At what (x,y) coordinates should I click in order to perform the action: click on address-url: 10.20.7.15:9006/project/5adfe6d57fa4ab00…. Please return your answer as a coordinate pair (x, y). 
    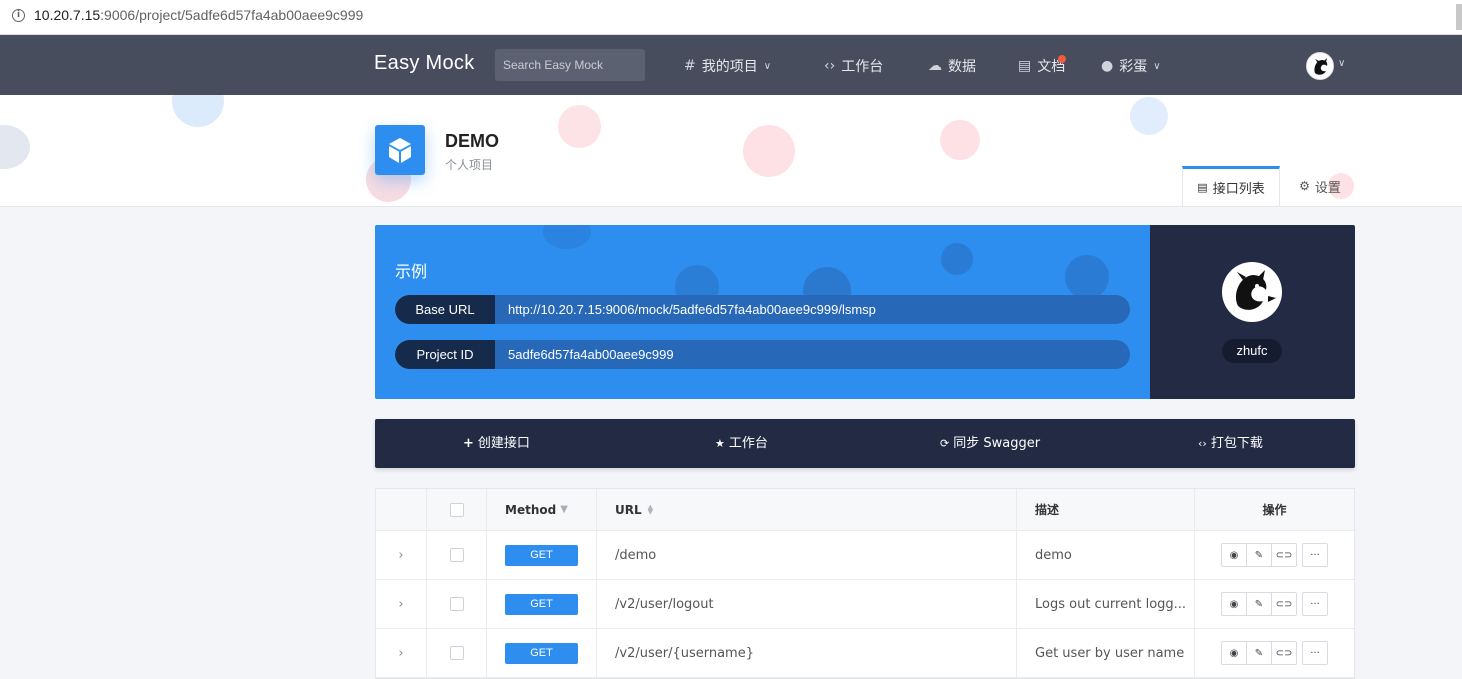
    Looking at the image, I should click on (198, 15).